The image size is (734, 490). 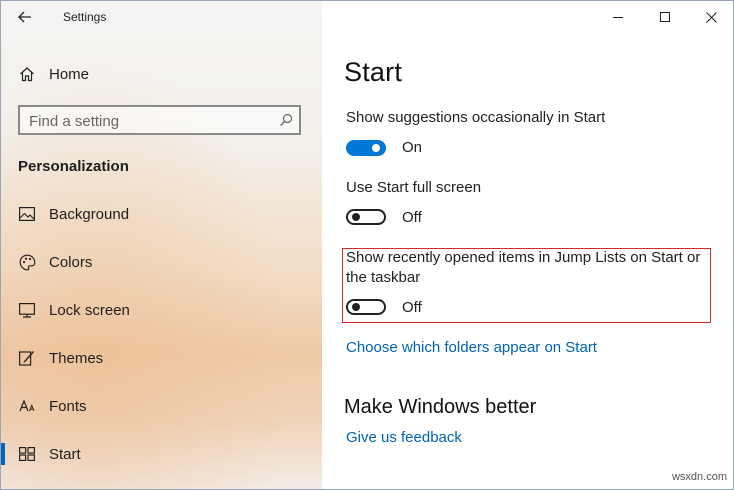 I want to click on app-title: Settings, so click(x=85, y=17).